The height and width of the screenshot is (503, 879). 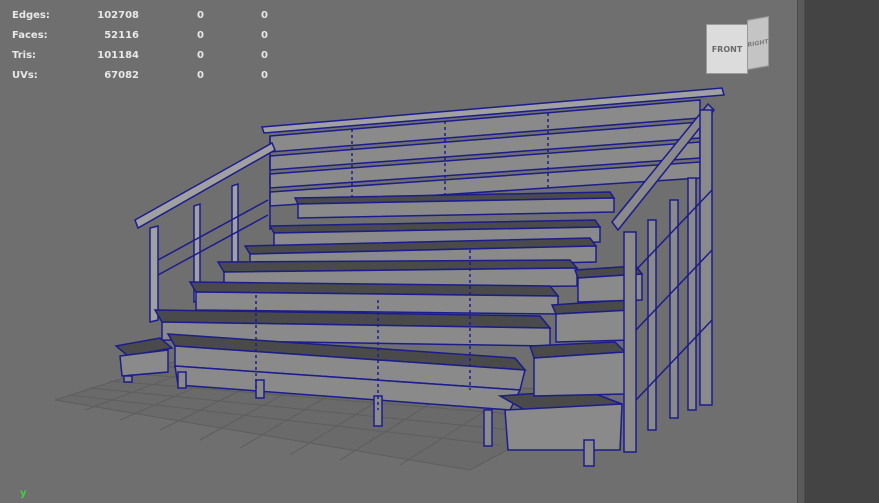 What do you see at coordinates (30, 35) in the screenshot?
I see `hud-label: Faces:` at bounding box center [30, 35].